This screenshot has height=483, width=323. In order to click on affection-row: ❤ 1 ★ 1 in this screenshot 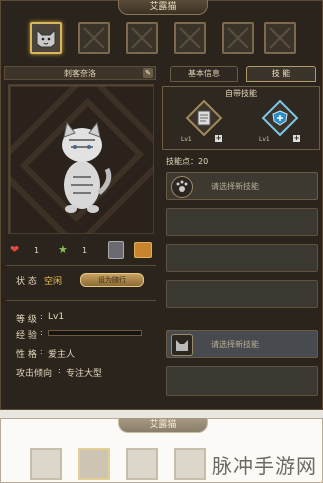, I will do `click(81, 251)`.